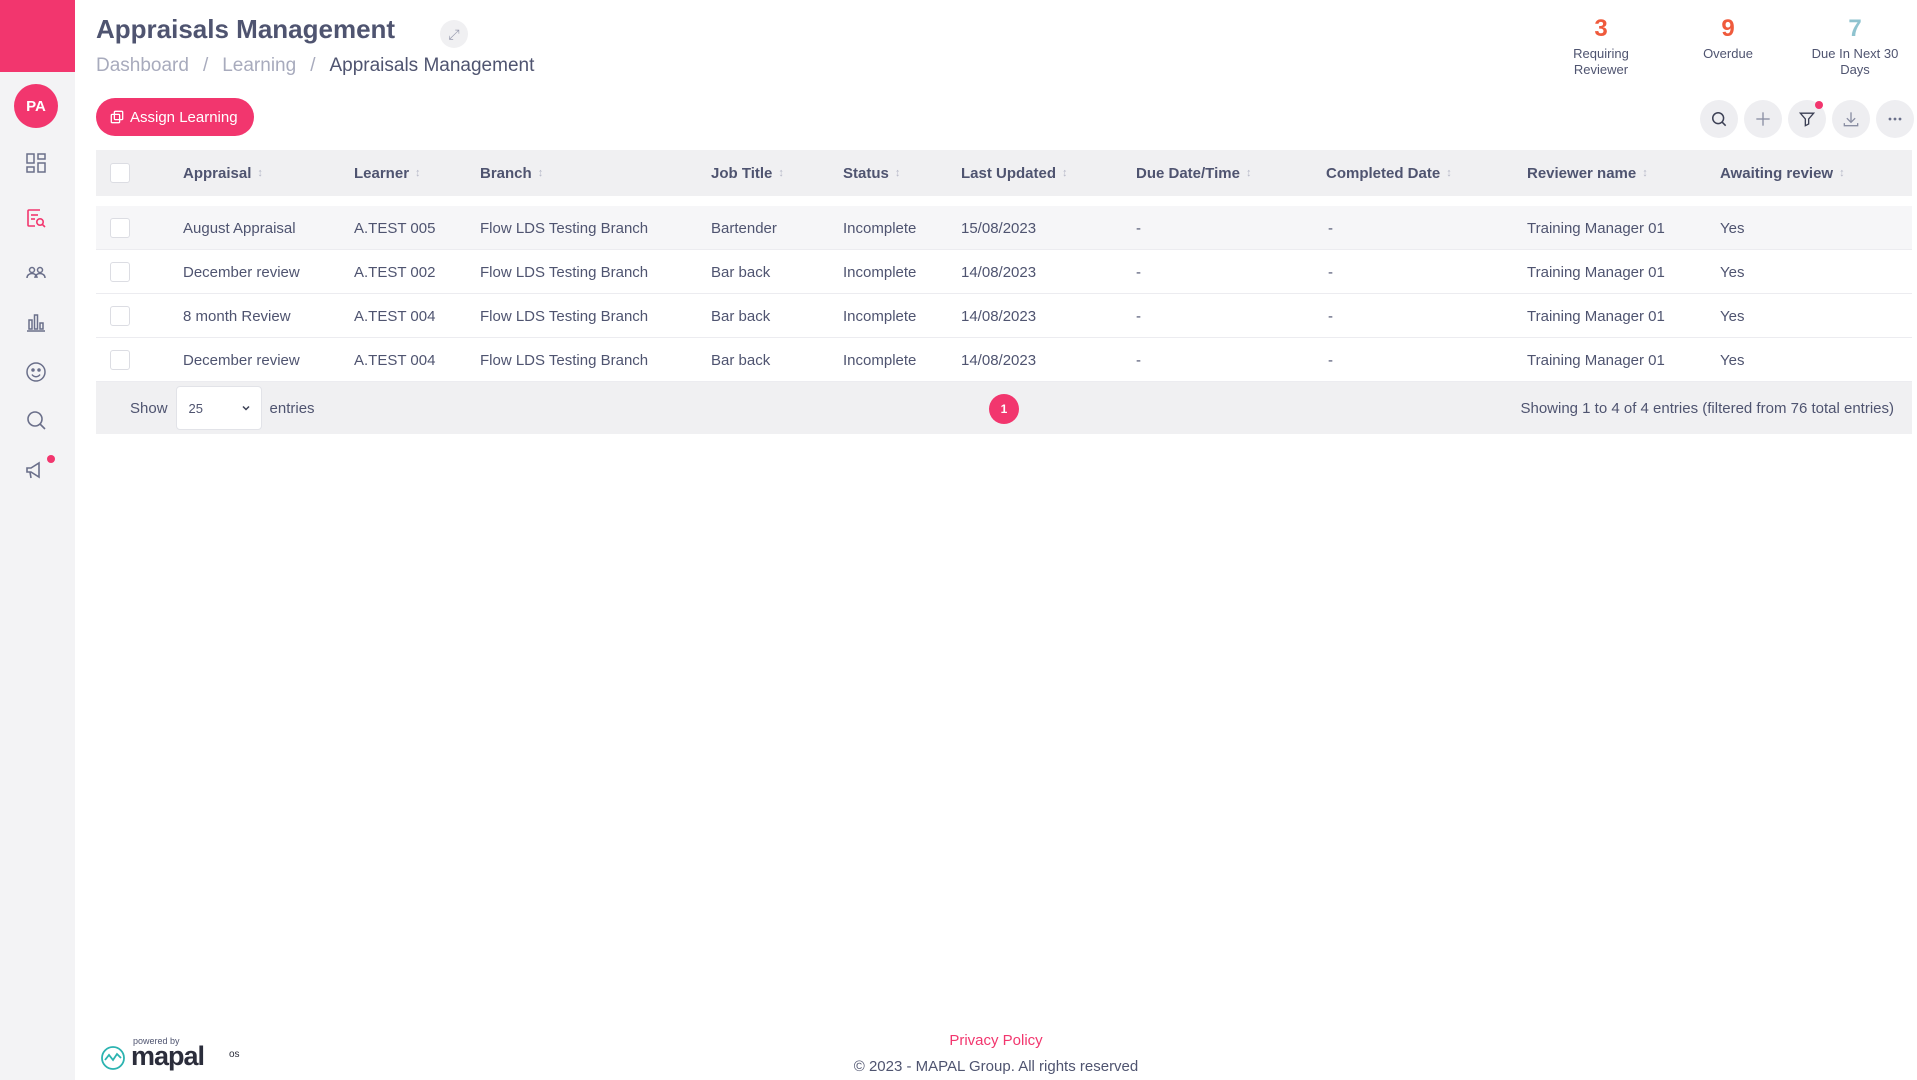 This screenshot has width=1917, height=1080. What do you see at coordinates (395, 272) in the screenshot?
I see `cell-learner: A.TEST 002` at bounding box center [395, 272].